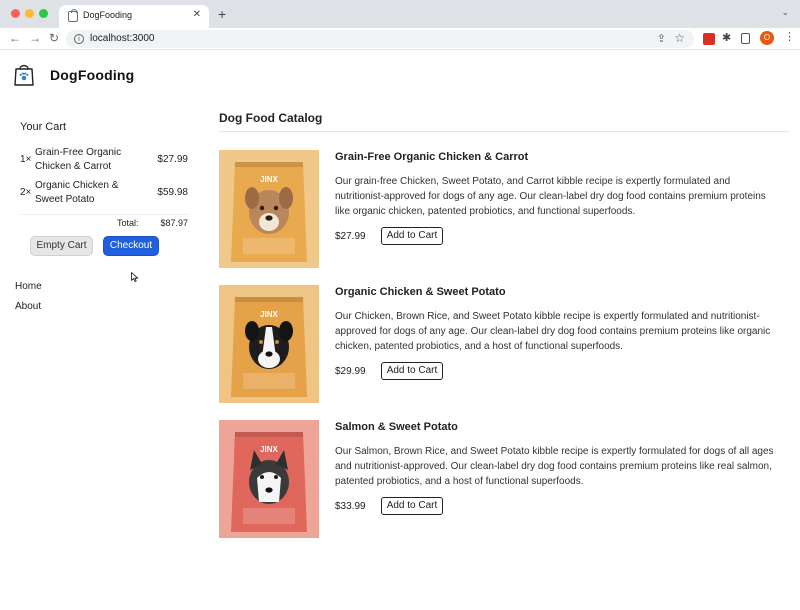  Describe the element at coordinates (789, 37) in the screenshot. I see `browser-menu-icon: ⋮` at that location.